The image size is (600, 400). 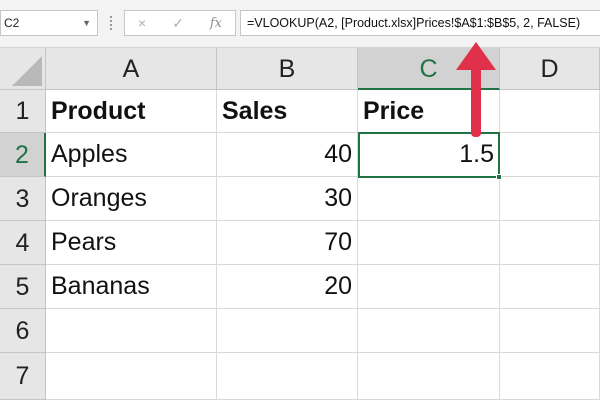 What do you see at coordinates (216, 23) in the screenshot?
I see `insert-function-icon: fx` at bounding box center [216, 23].